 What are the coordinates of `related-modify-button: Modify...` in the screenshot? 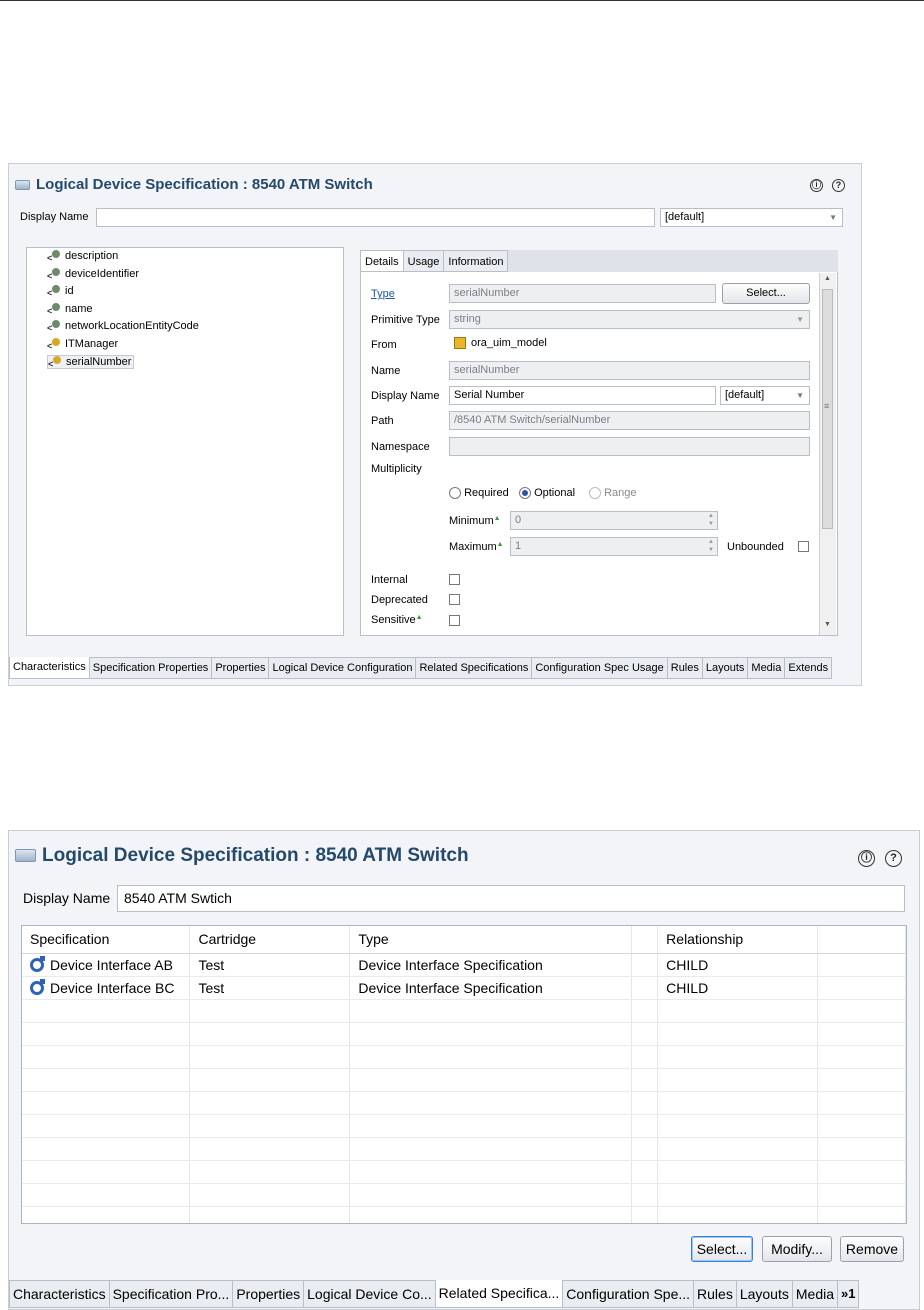 It's located at (797, 1249).